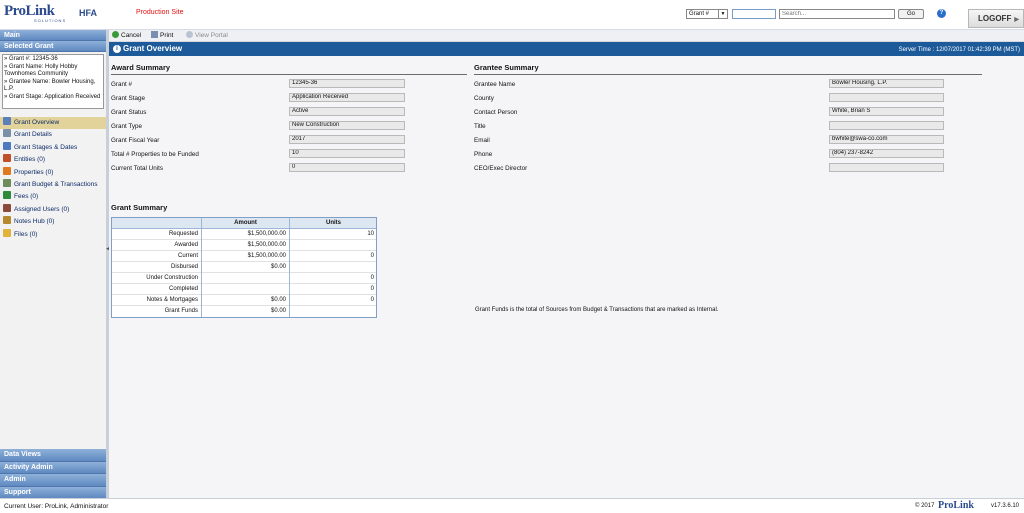 The height and width of the screenshot is (513, 1024). I want to click on nav-selected-grant: Selected Grant, so click(53, 46).